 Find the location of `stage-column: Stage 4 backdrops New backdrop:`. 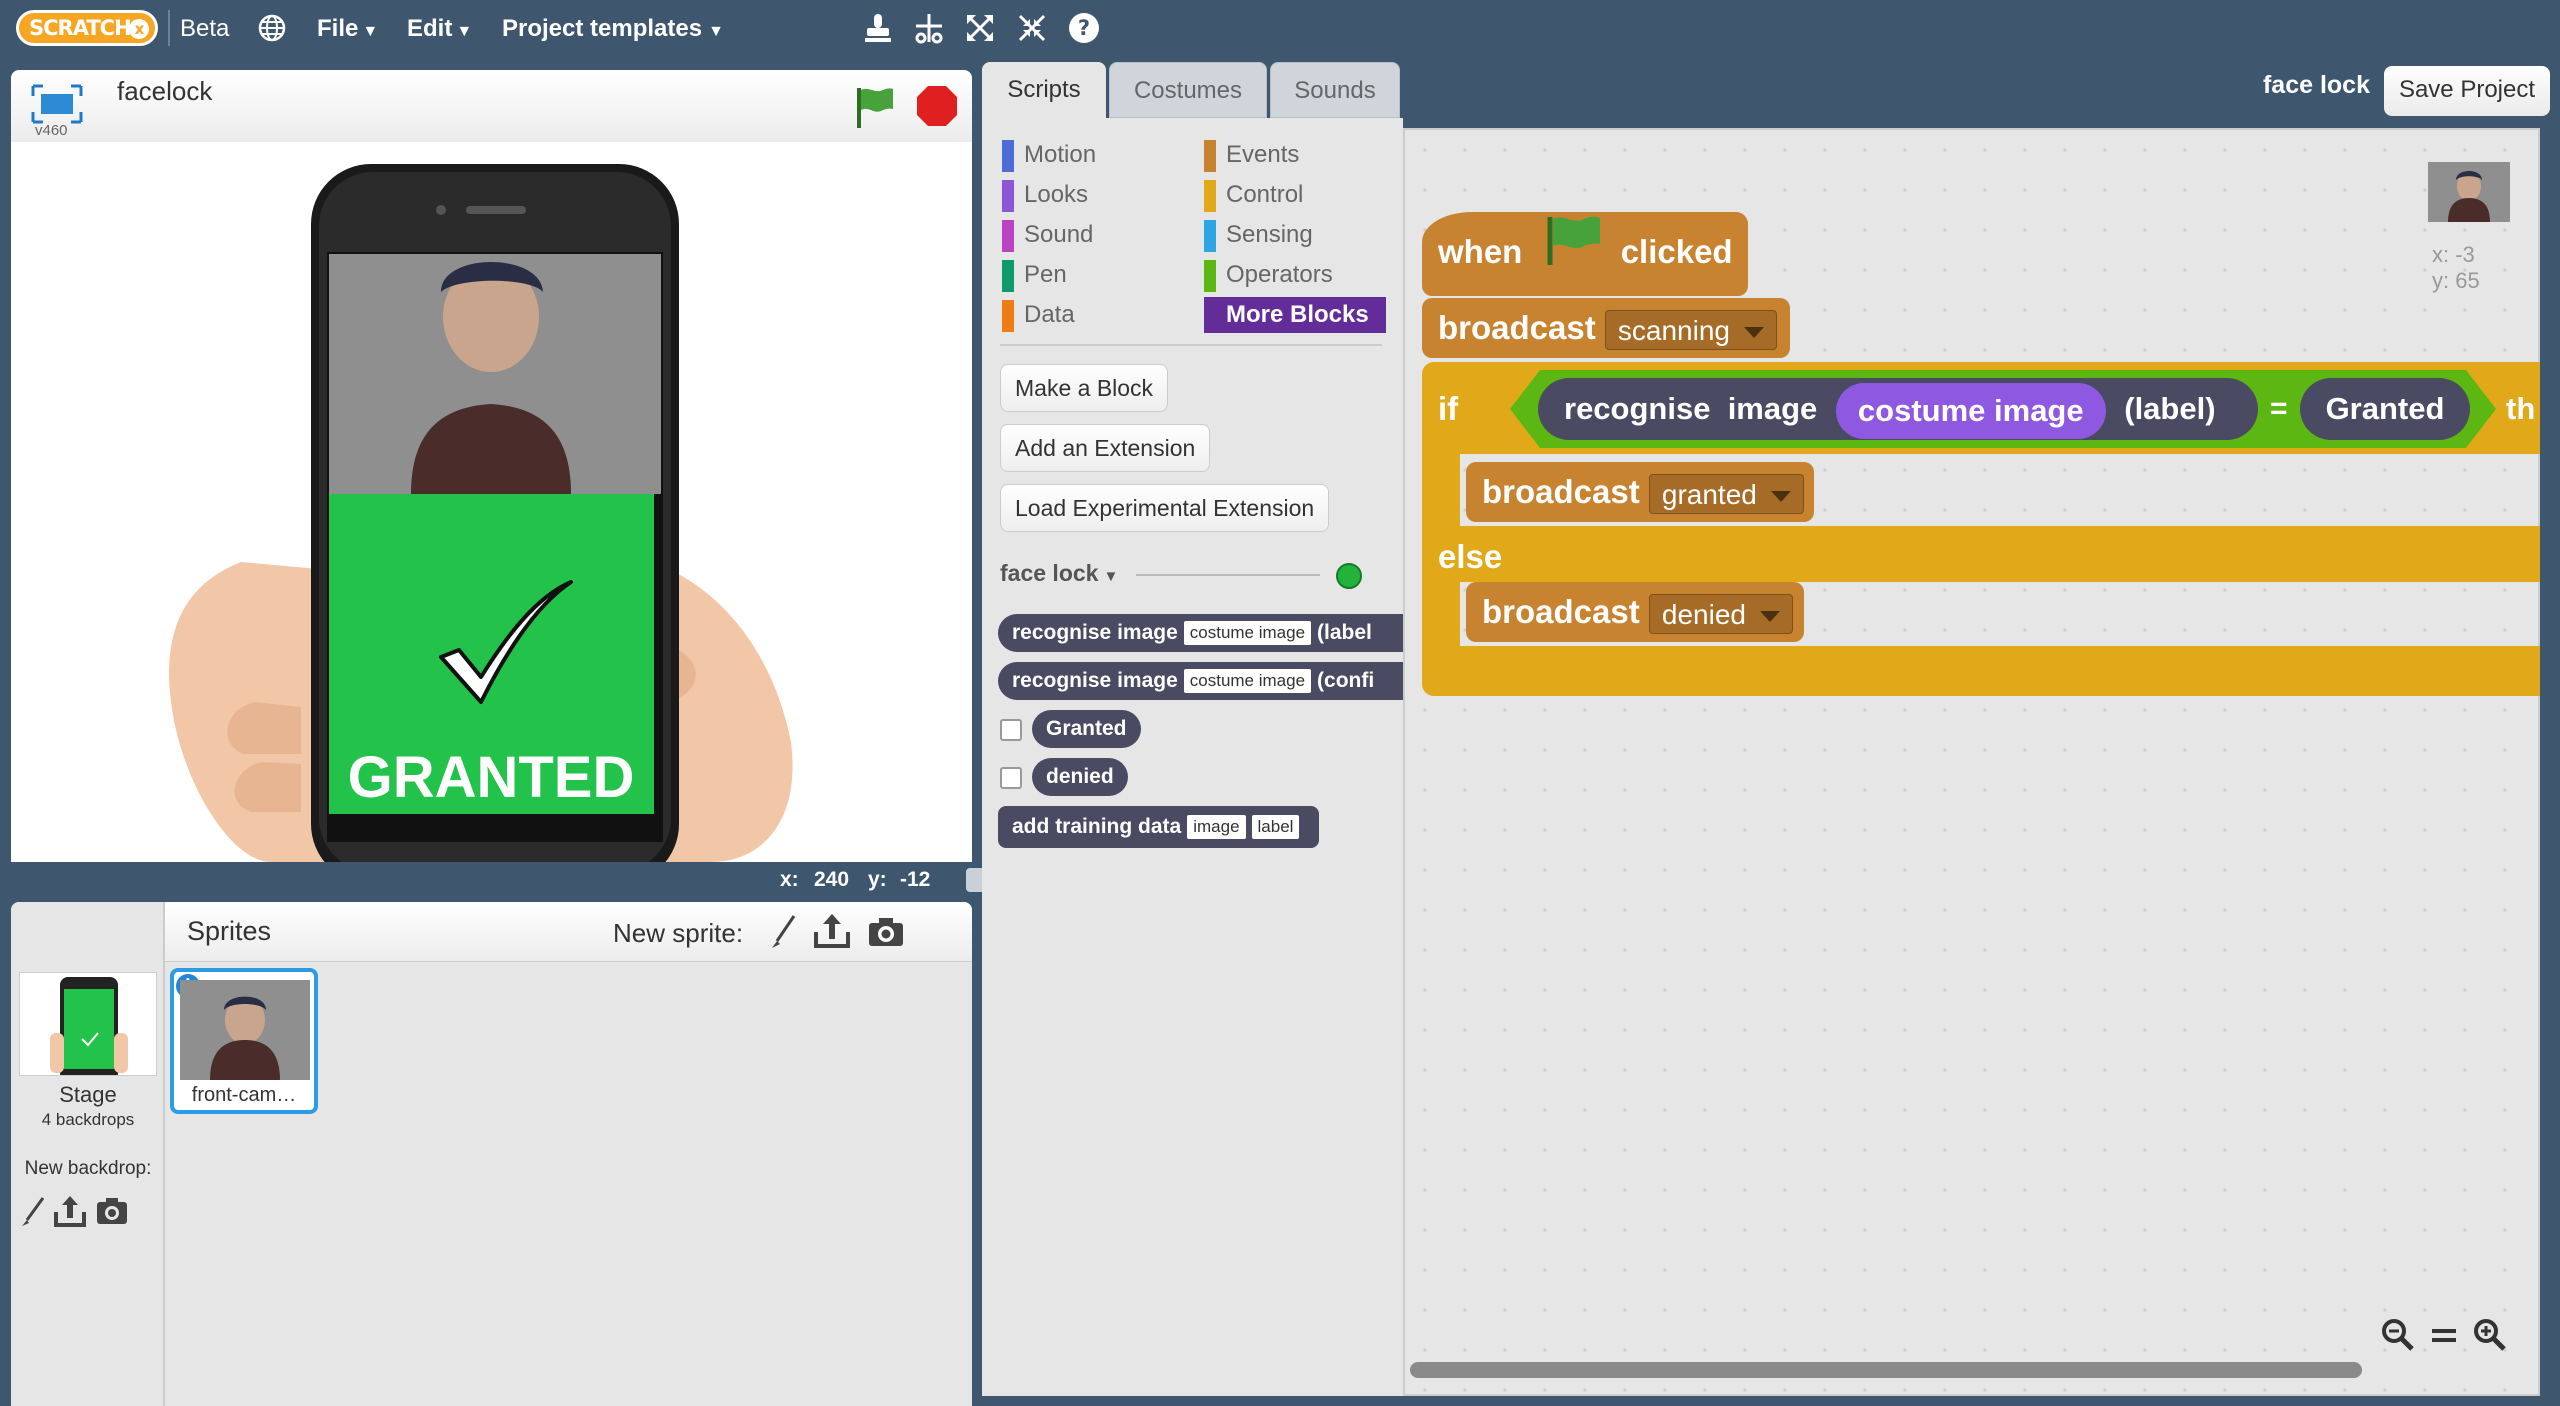

stage-column: Stage 4 backdrops New backdrop: is located at coordinates (88, 1154).